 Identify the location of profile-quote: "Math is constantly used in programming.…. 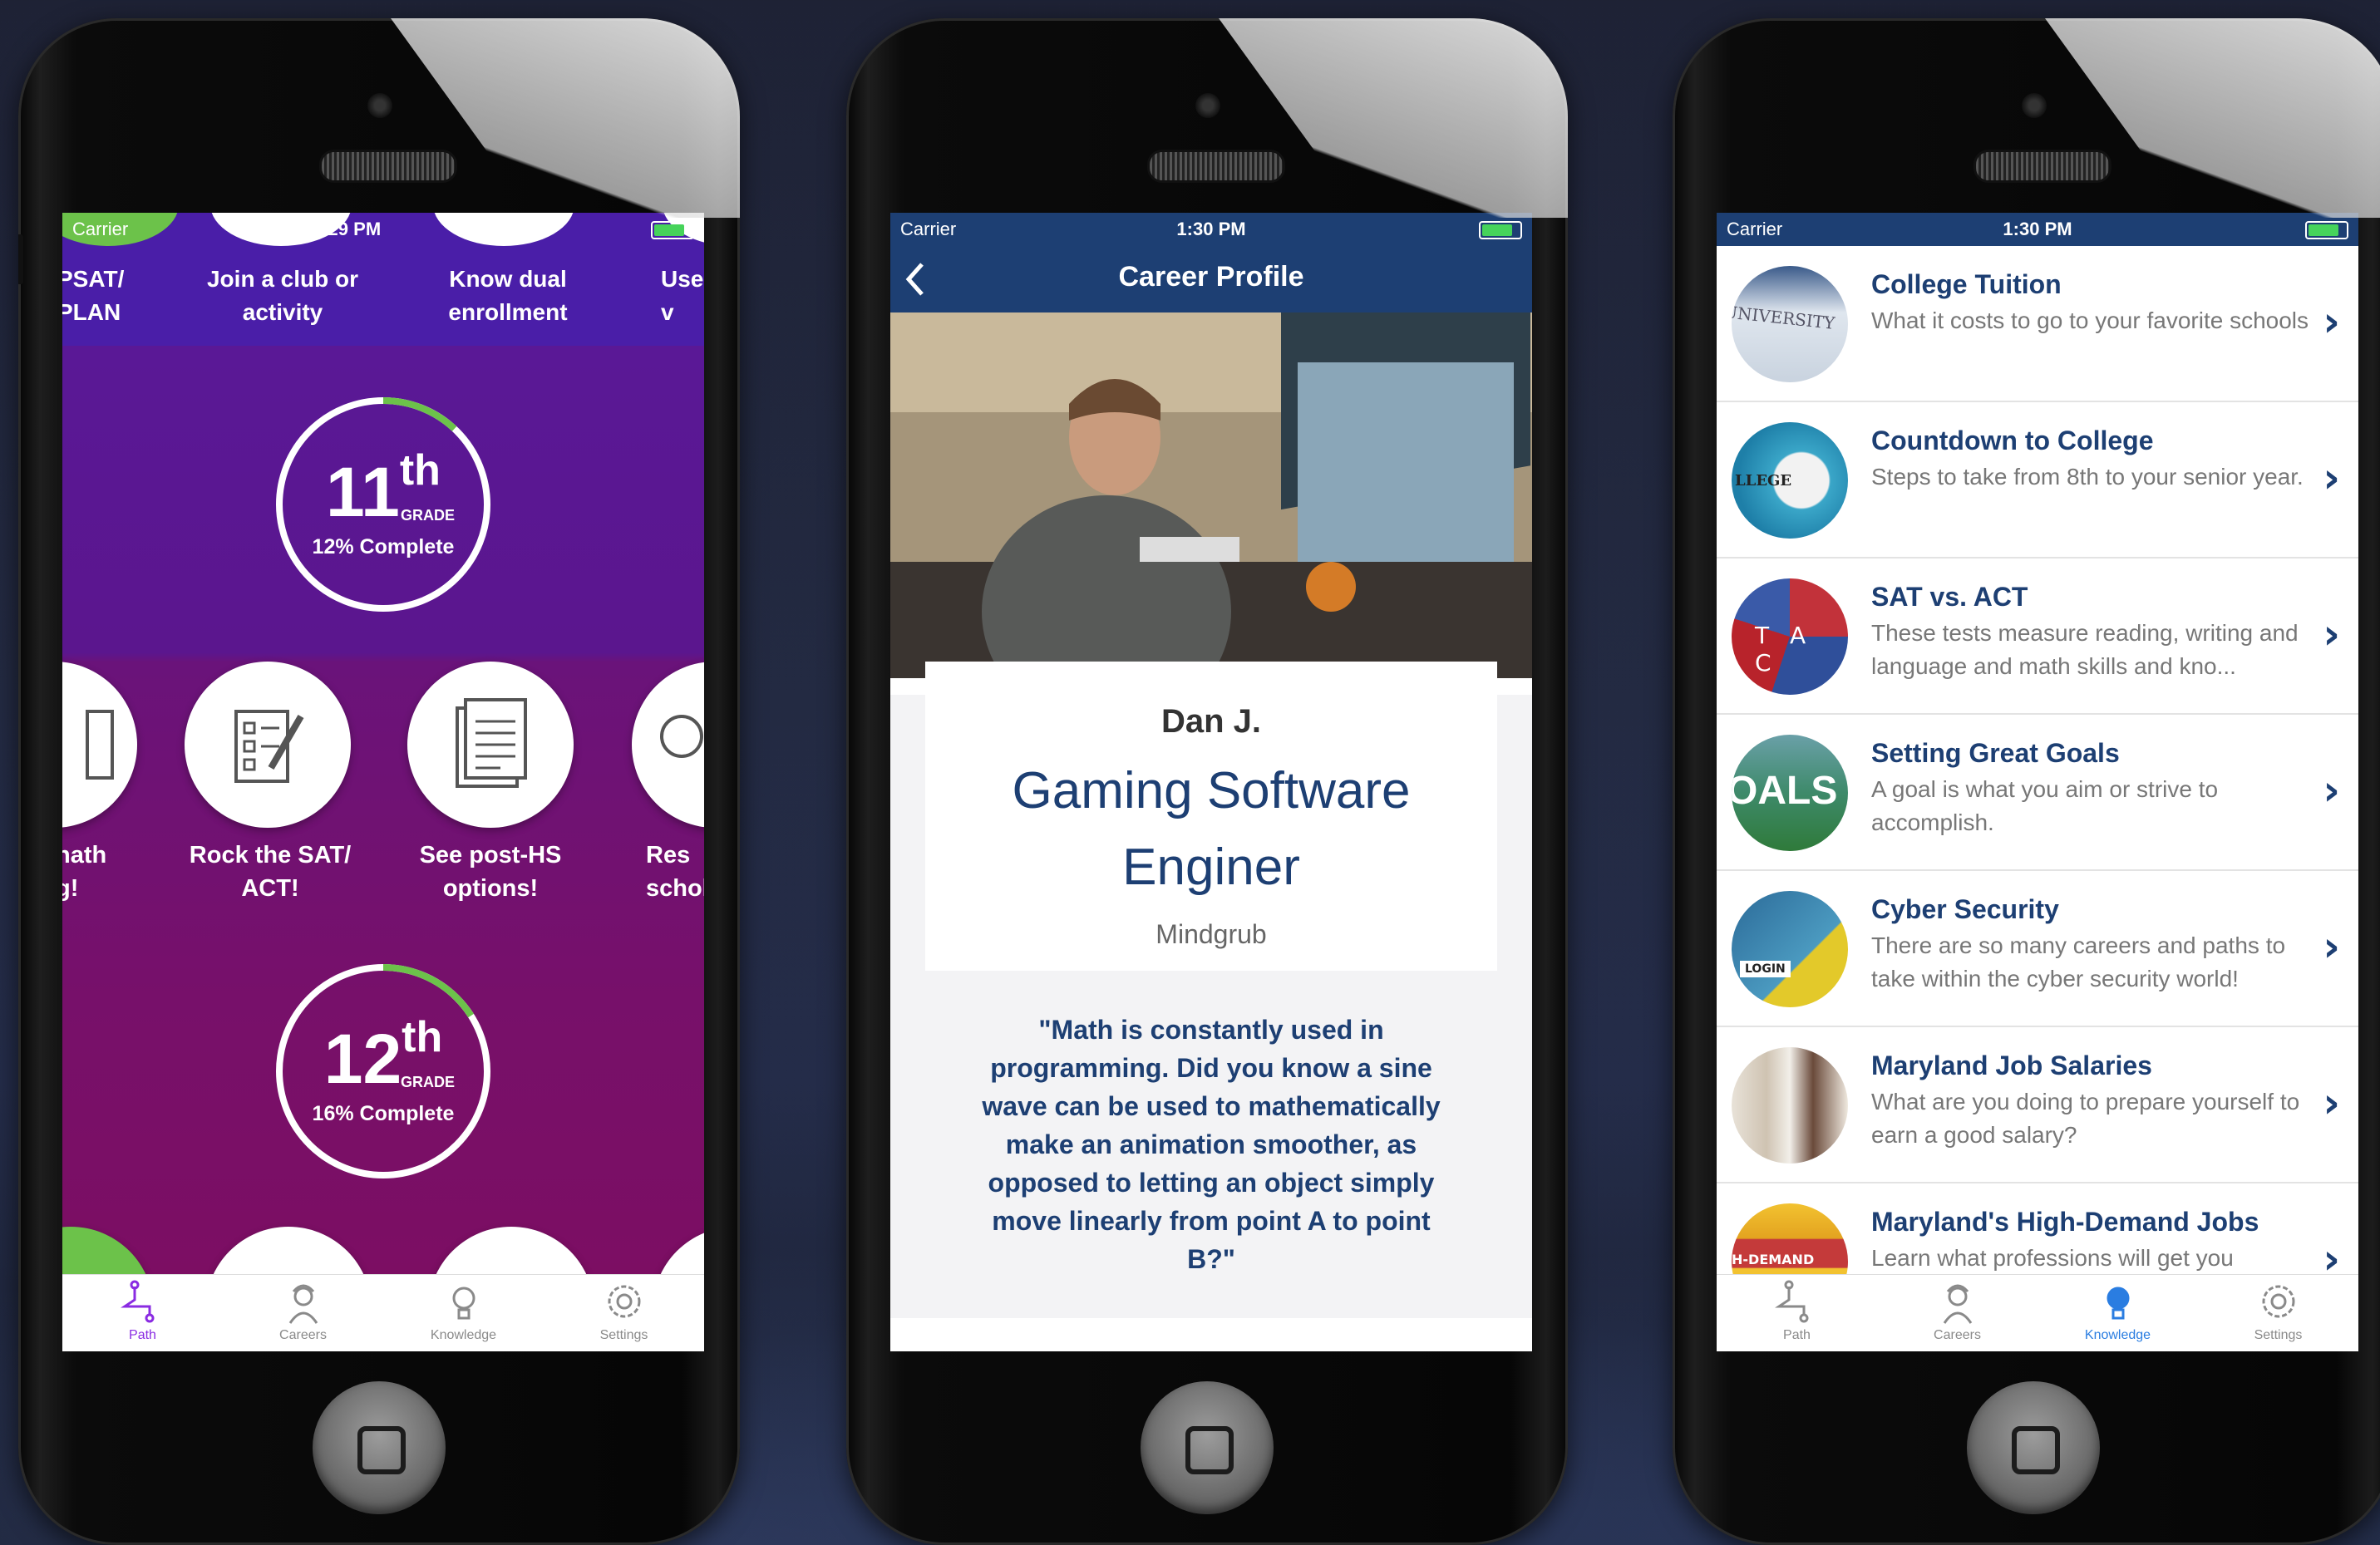
(1211, 1144).